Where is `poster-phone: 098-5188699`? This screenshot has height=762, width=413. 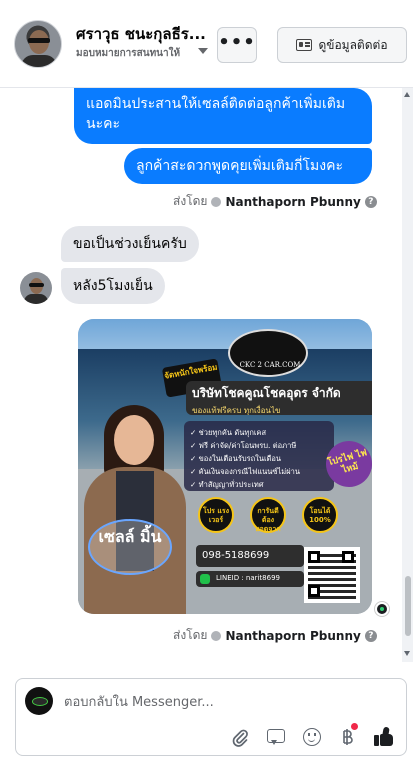
poster-phone: 098-5188699 is located at coordinates (250, 556).